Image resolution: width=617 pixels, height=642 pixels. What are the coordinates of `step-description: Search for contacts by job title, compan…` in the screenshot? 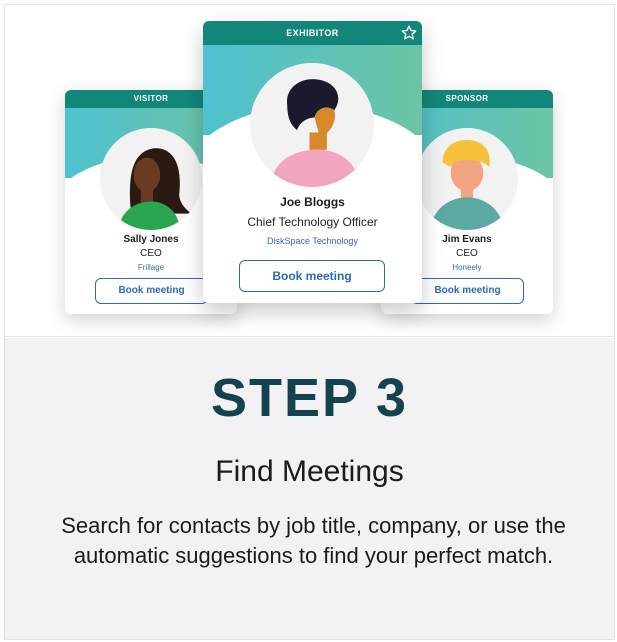 It's located at (313, 540).